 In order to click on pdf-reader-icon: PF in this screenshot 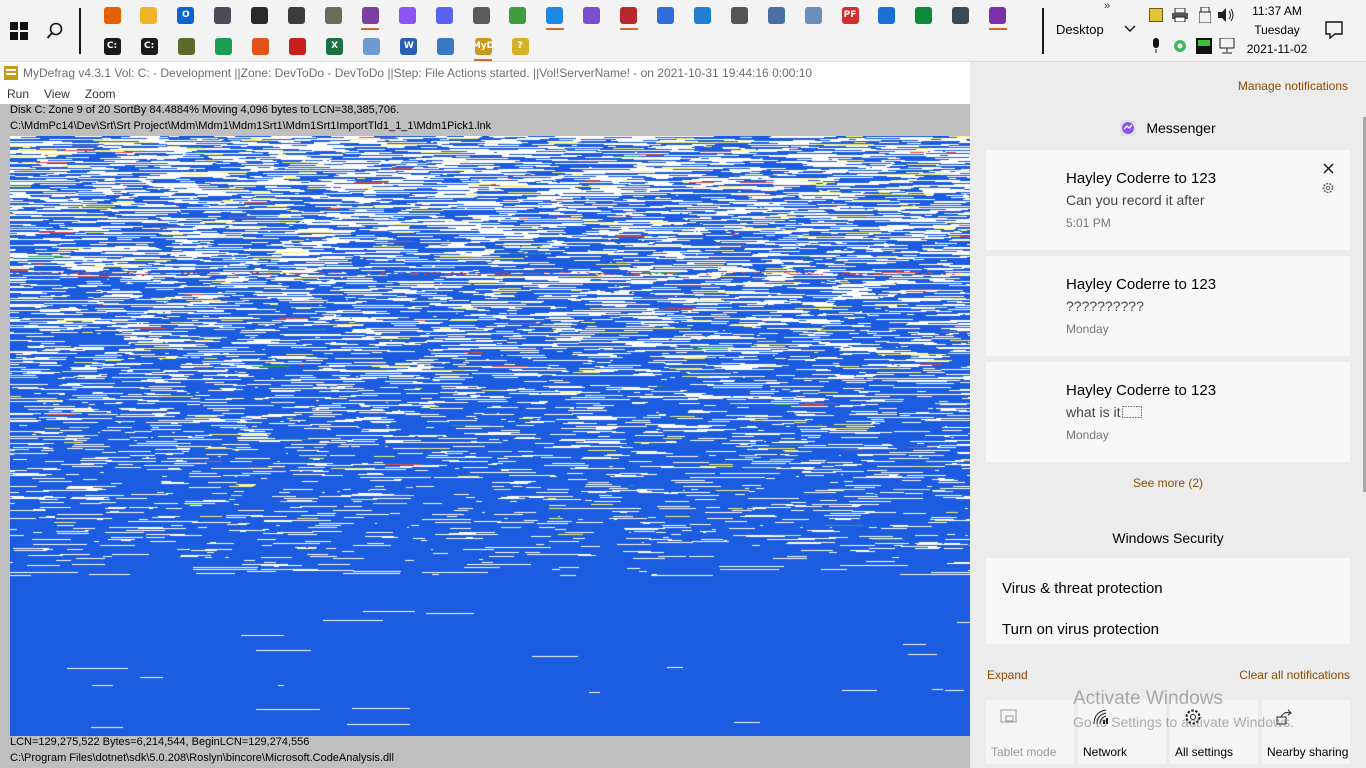, I will do `click(850, 15)`.